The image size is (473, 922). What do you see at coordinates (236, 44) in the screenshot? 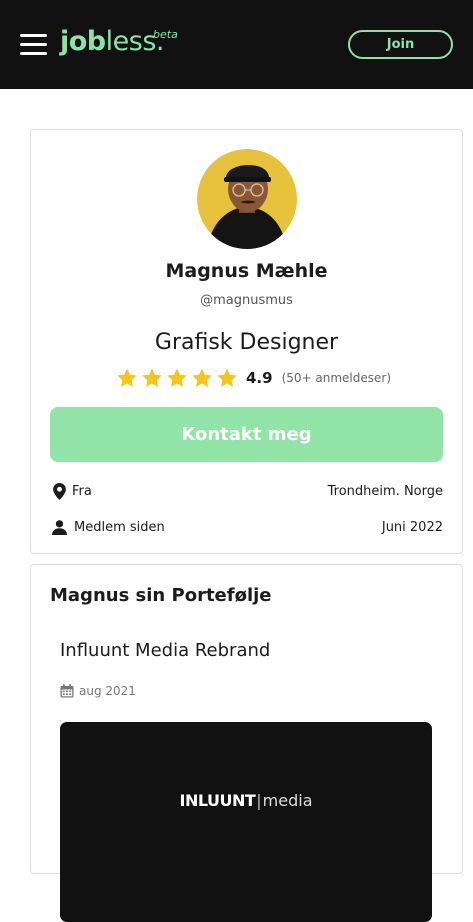
I see `top-navbar: jobless. beta Join` at bounding box center [236, 44].